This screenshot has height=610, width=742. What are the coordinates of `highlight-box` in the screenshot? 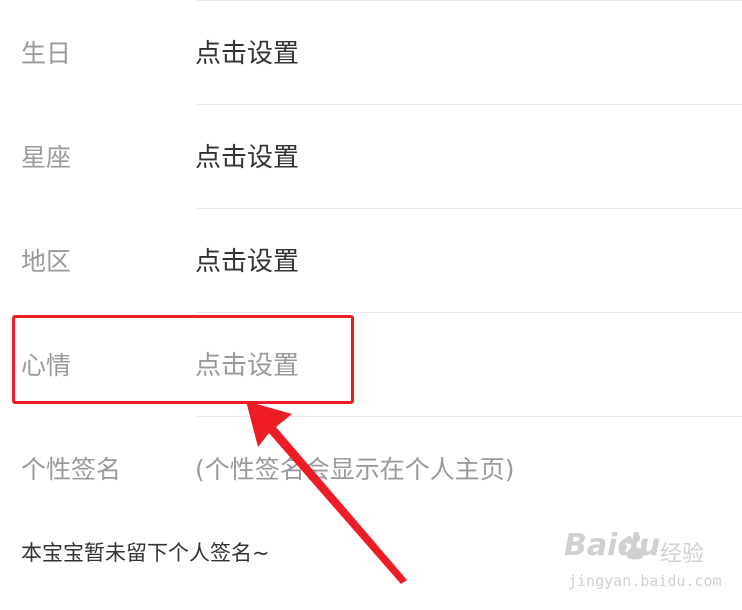 It's located at (183, 359).